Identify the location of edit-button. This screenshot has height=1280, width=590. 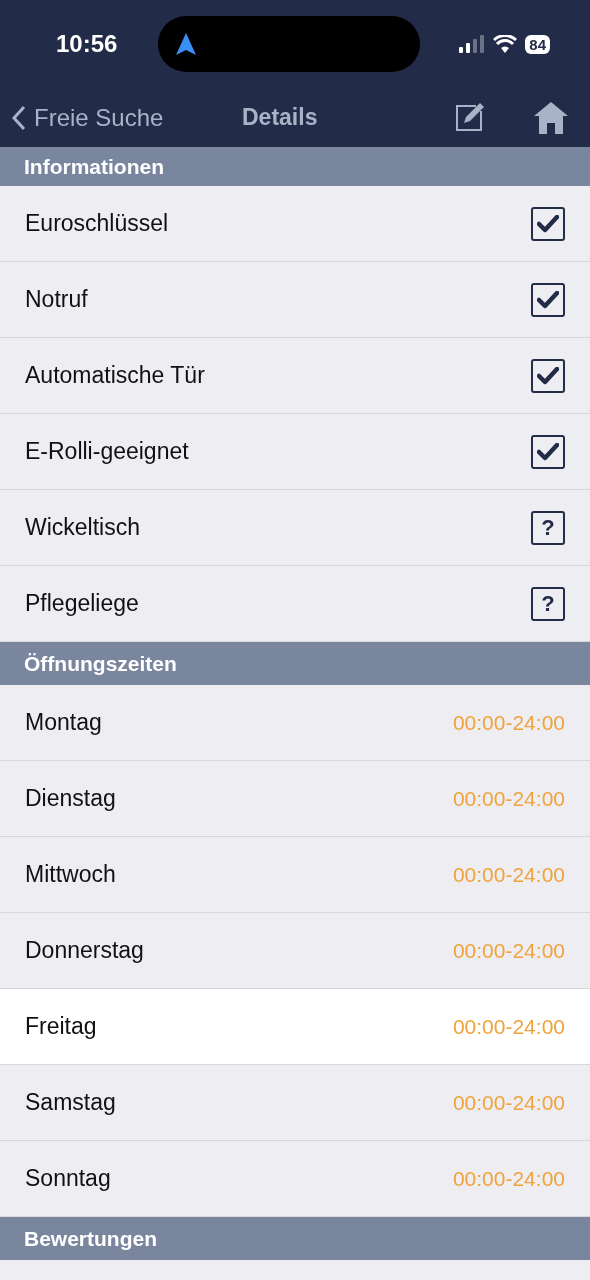
(469, 117).